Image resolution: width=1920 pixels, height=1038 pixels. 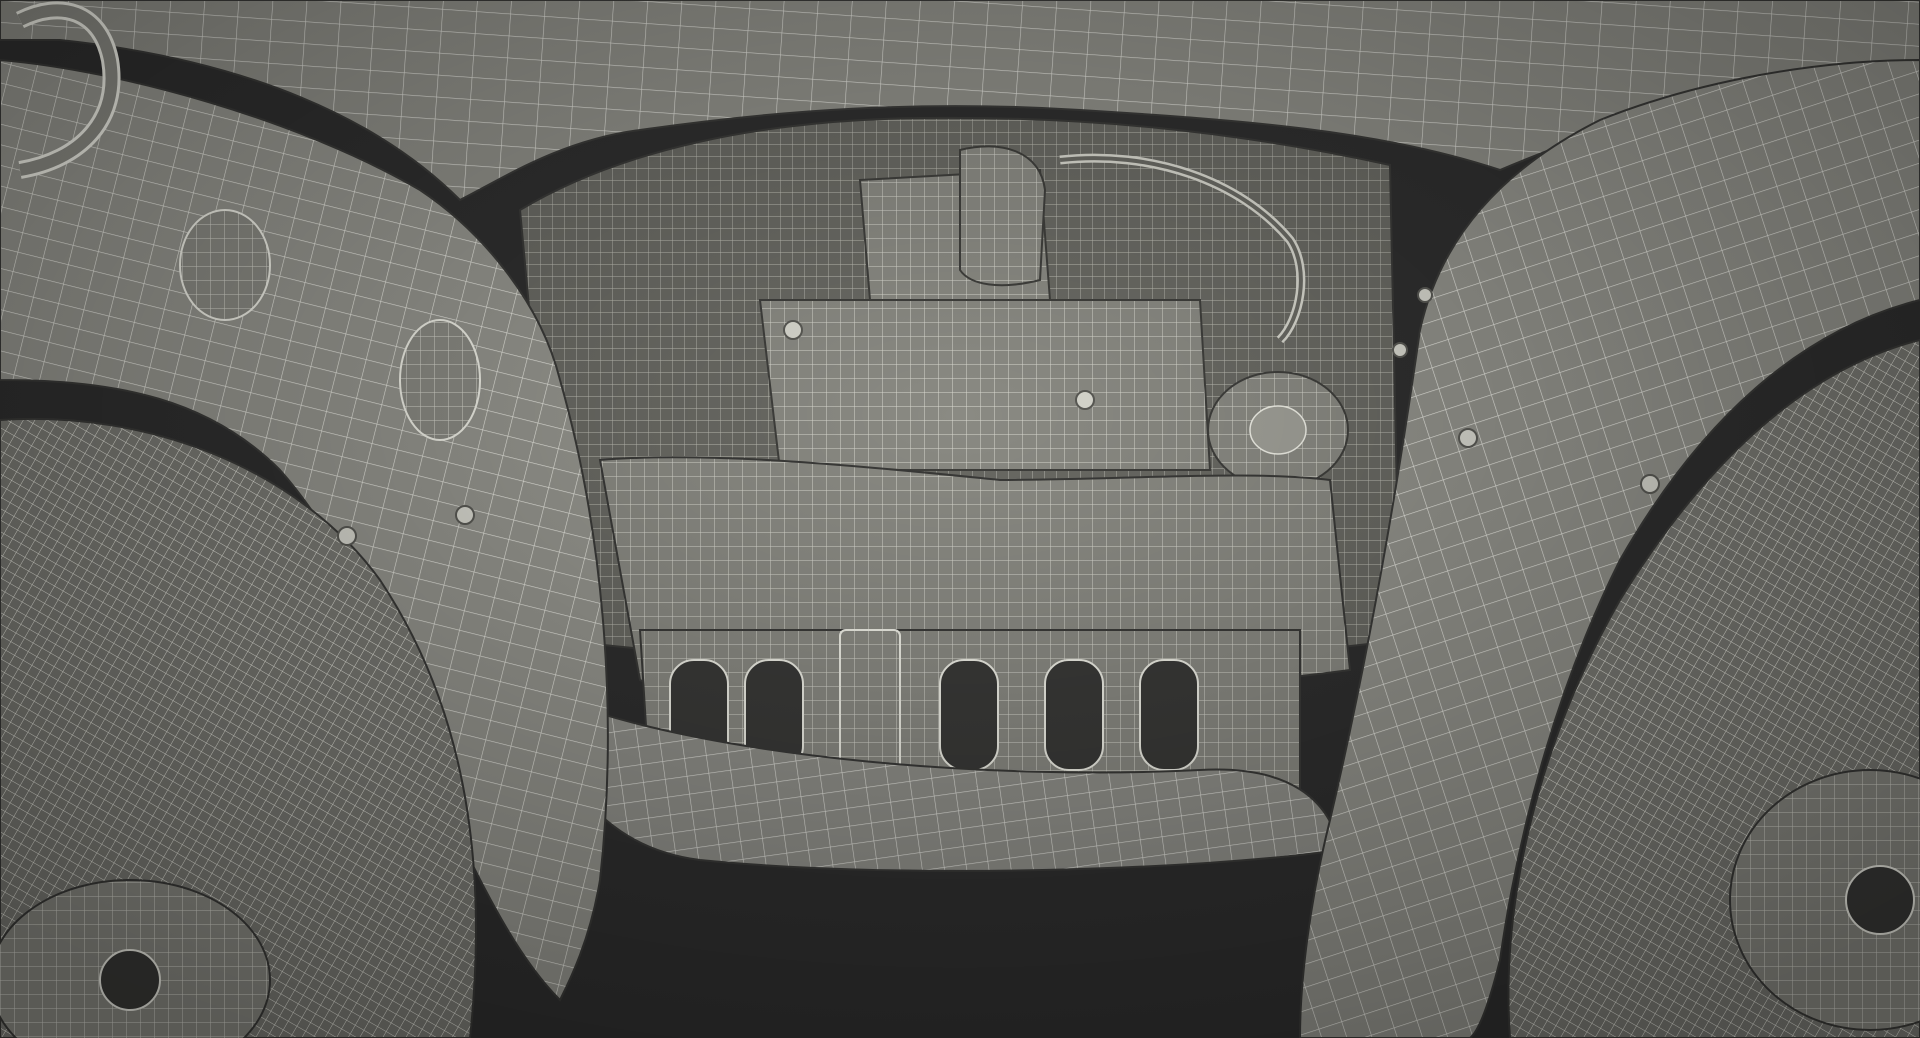 I want to click on engine-cover, so click(x=985, y=385).